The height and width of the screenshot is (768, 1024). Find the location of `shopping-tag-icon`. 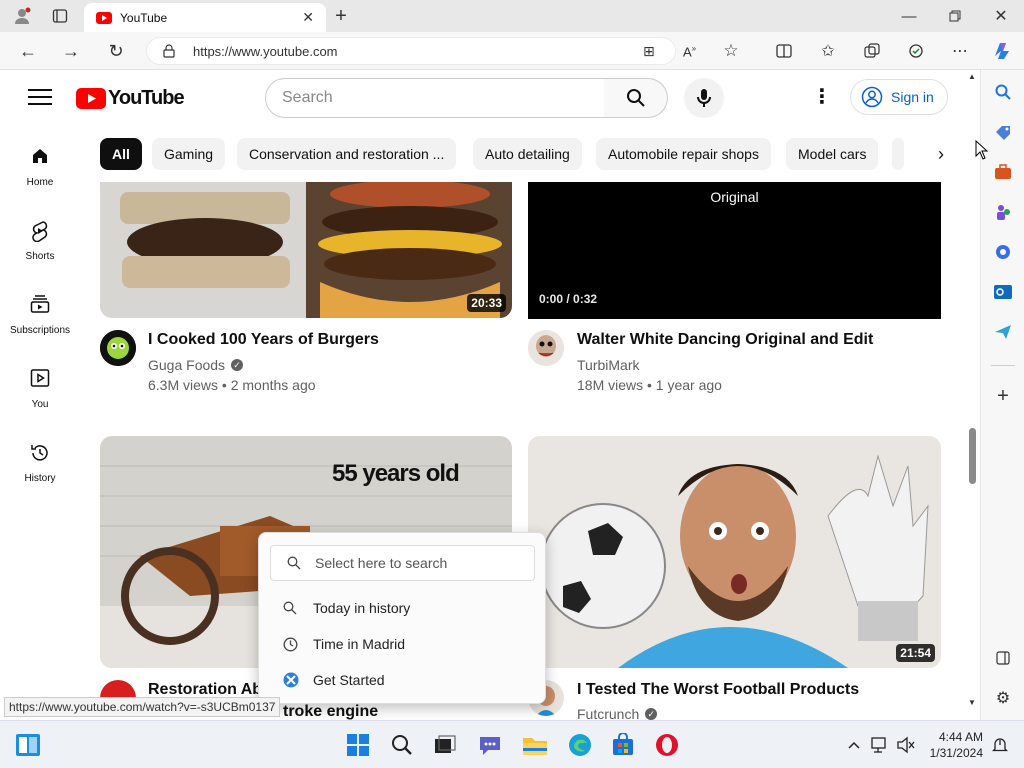

shopping-tag-icon is located at coordinates (1003, 132).